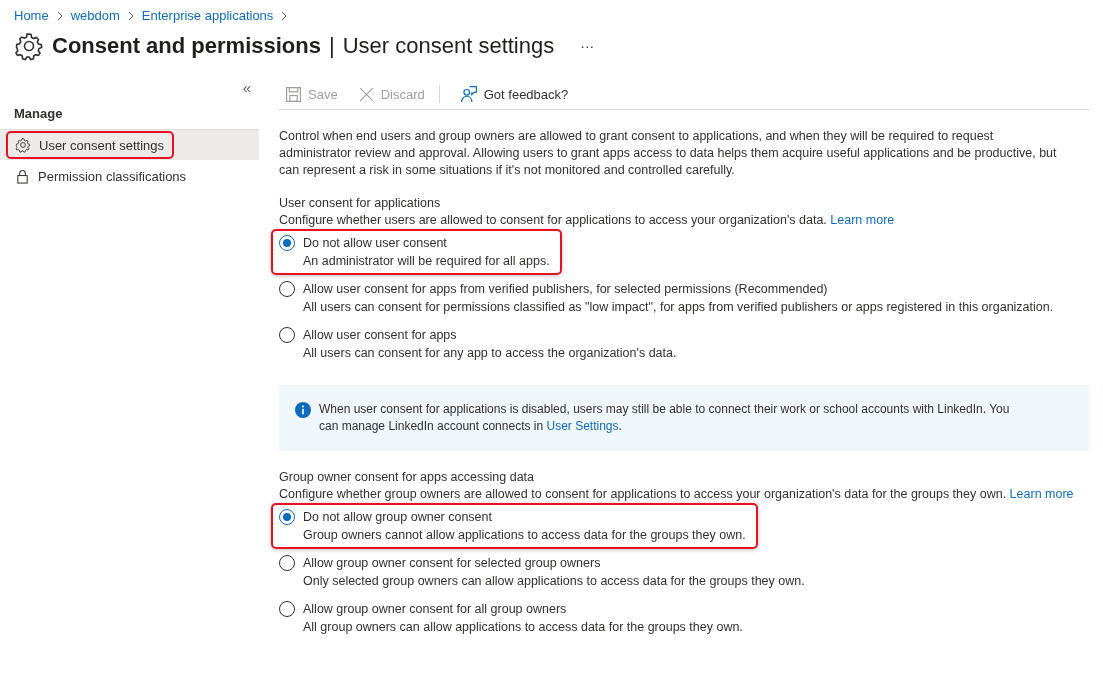 This screenshot has height=681, width=1103. What do you see at coordinates (366, 94) in the screenshot?
I see `close-icon` at bounding box center [366, 94].